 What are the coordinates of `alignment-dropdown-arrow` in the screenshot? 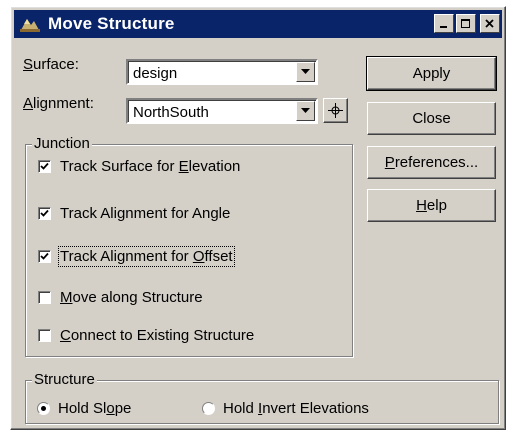 It's located at (305, 111).